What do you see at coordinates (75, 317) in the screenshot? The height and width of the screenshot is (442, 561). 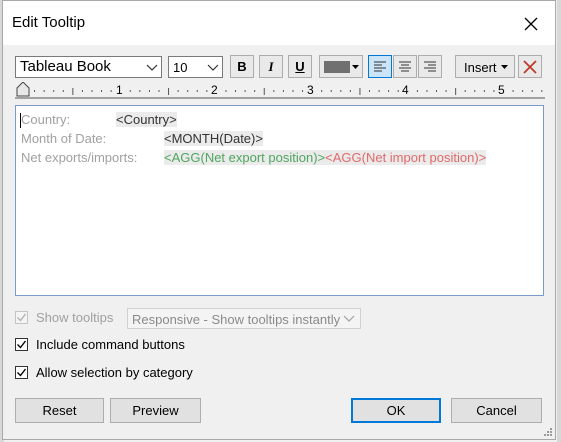 I see `show-tooltips-label: Show tooltips` at bounding box center [75, 317].